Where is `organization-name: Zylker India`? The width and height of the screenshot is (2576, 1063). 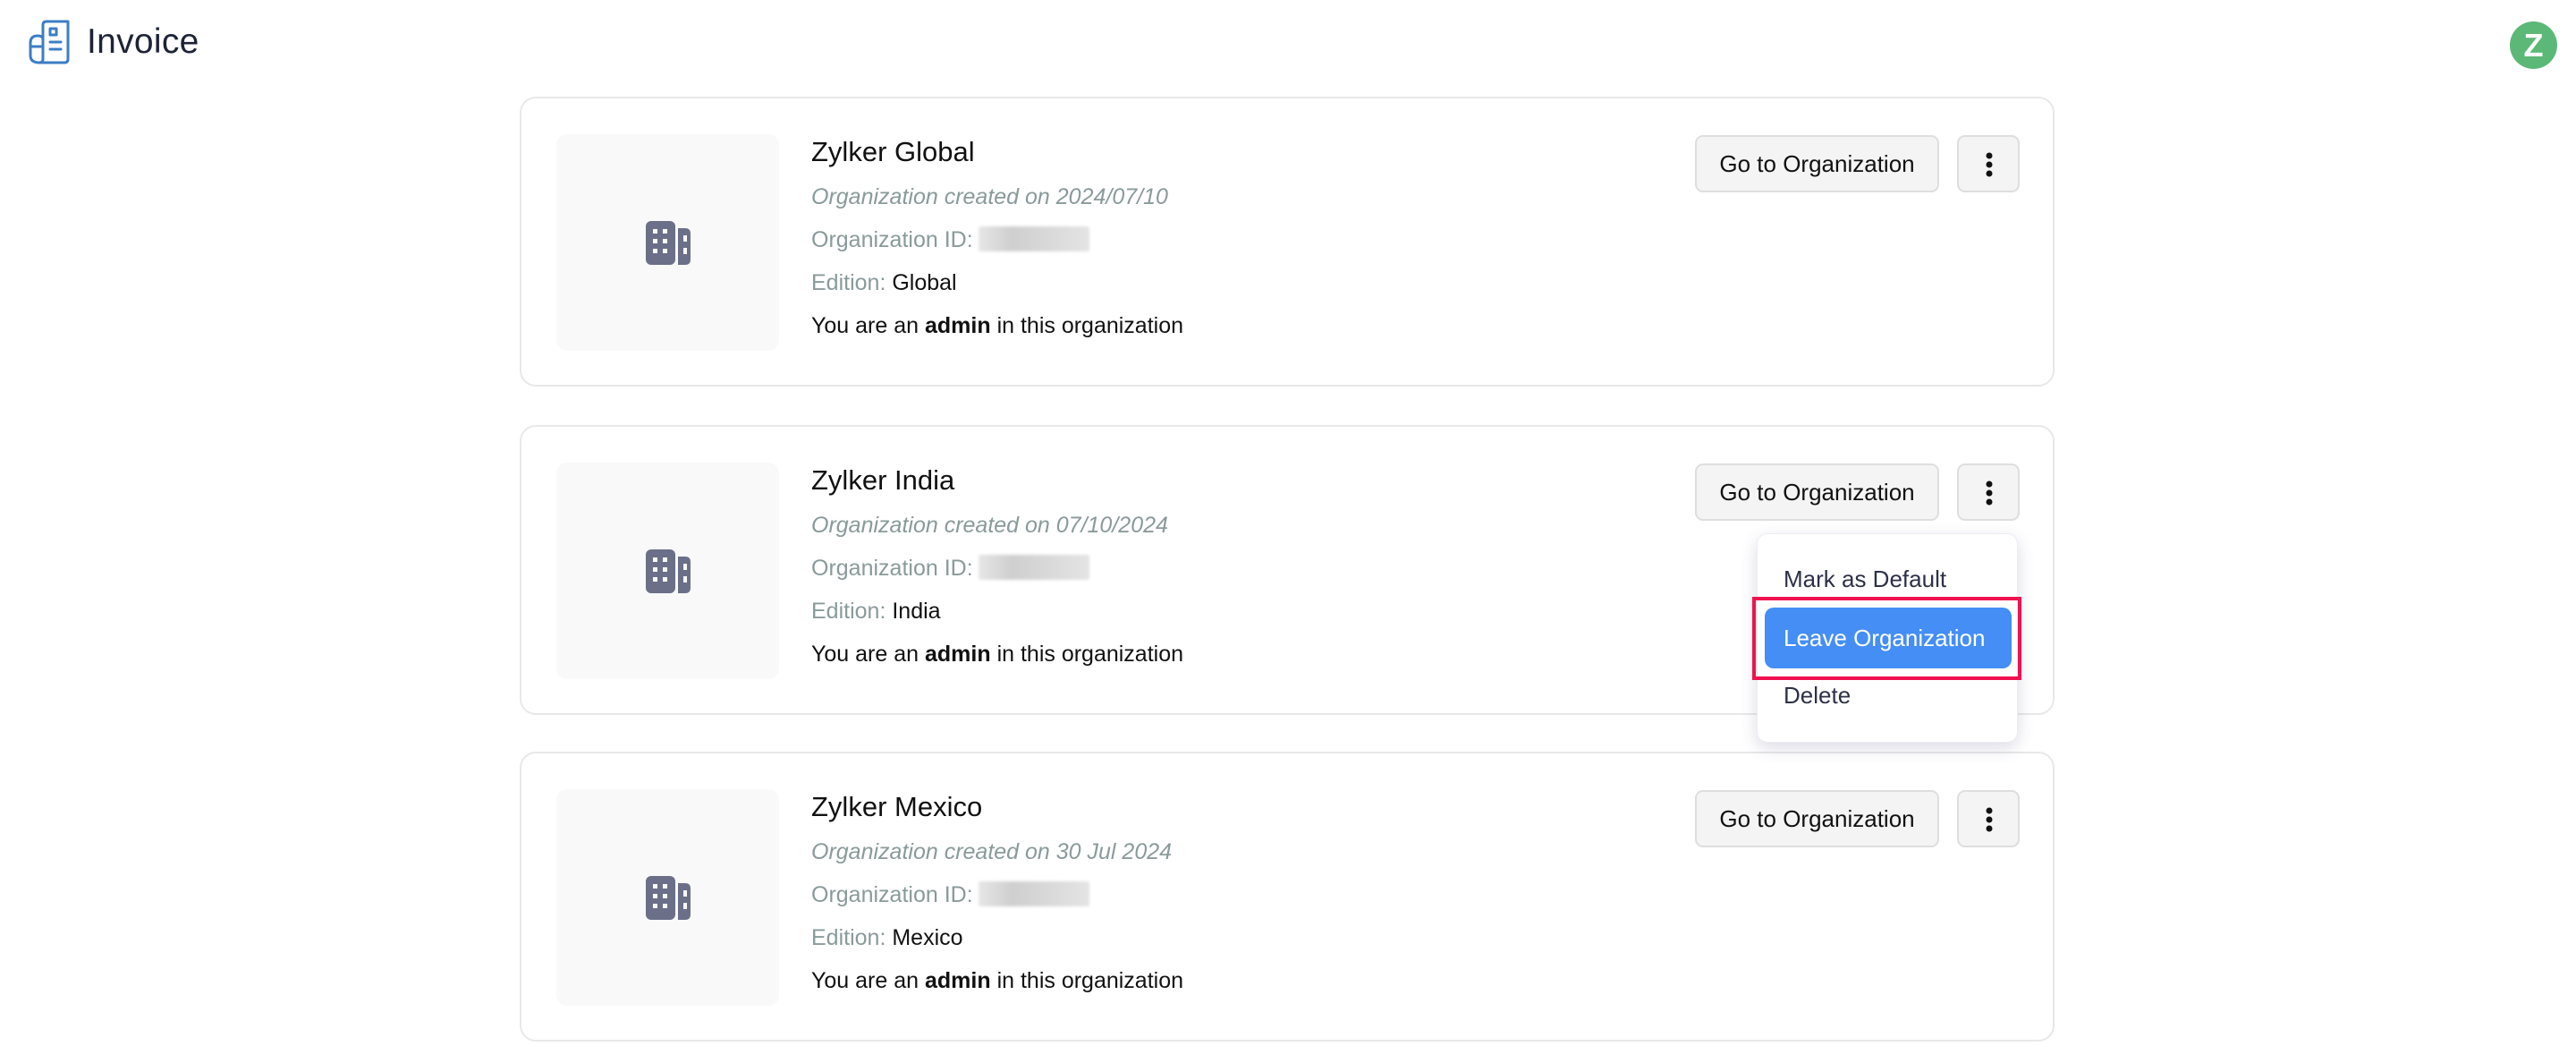
organization-name: Zylker India is located at coordinates (883, 480).